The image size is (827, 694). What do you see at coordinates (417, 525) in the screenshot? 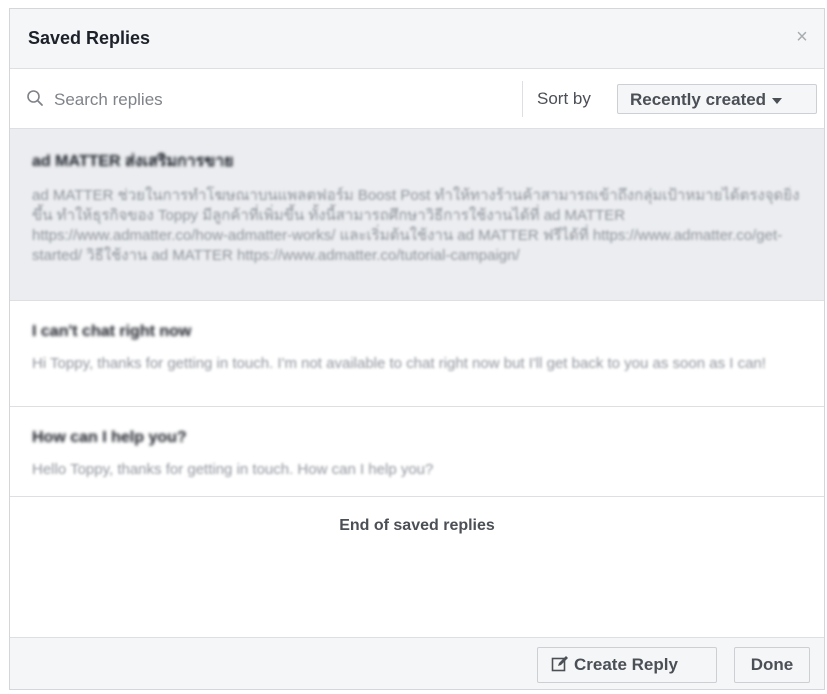
I see `end-of-list-text: End of saved replies` at bounding box center [417, 525].